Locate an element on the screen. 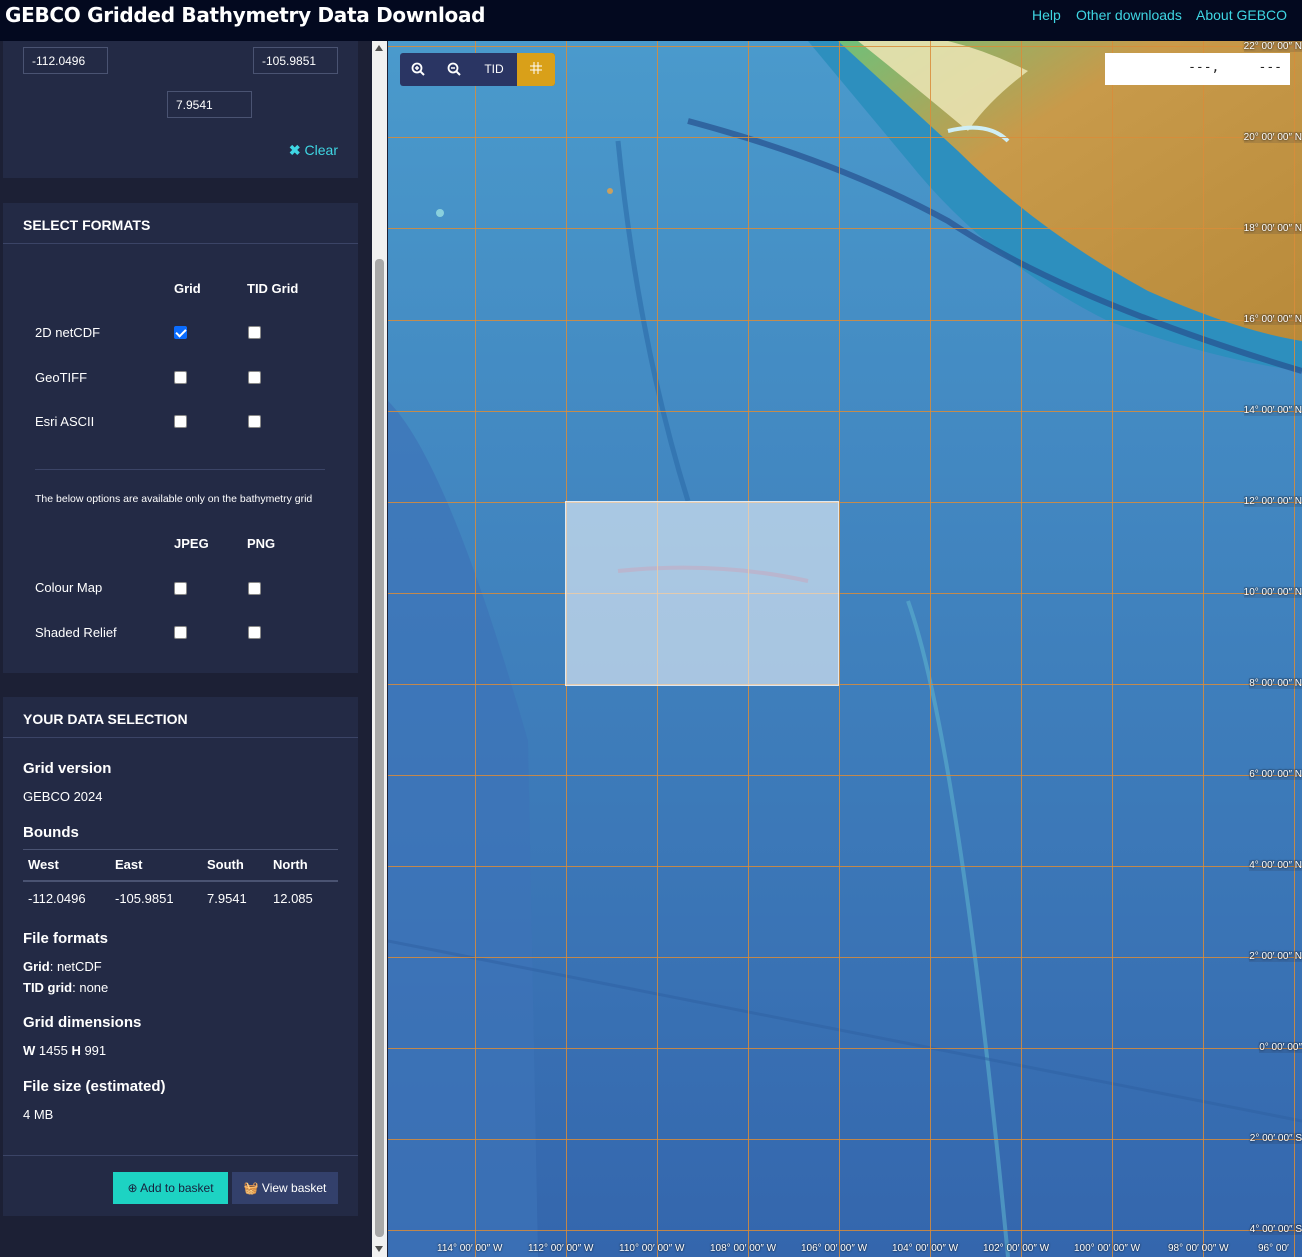  grid-value: : netCDF is located at coordinates (75, 966).